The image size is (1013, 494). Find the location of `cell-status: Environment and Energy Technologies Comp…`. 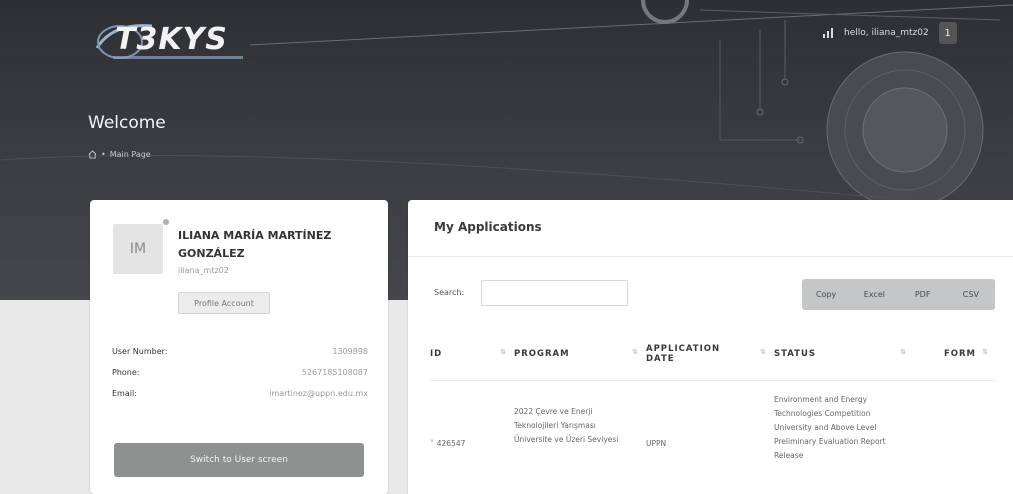

cell-status: Environment and Energy Technologies Comp… is located at coordinates (830, 427).